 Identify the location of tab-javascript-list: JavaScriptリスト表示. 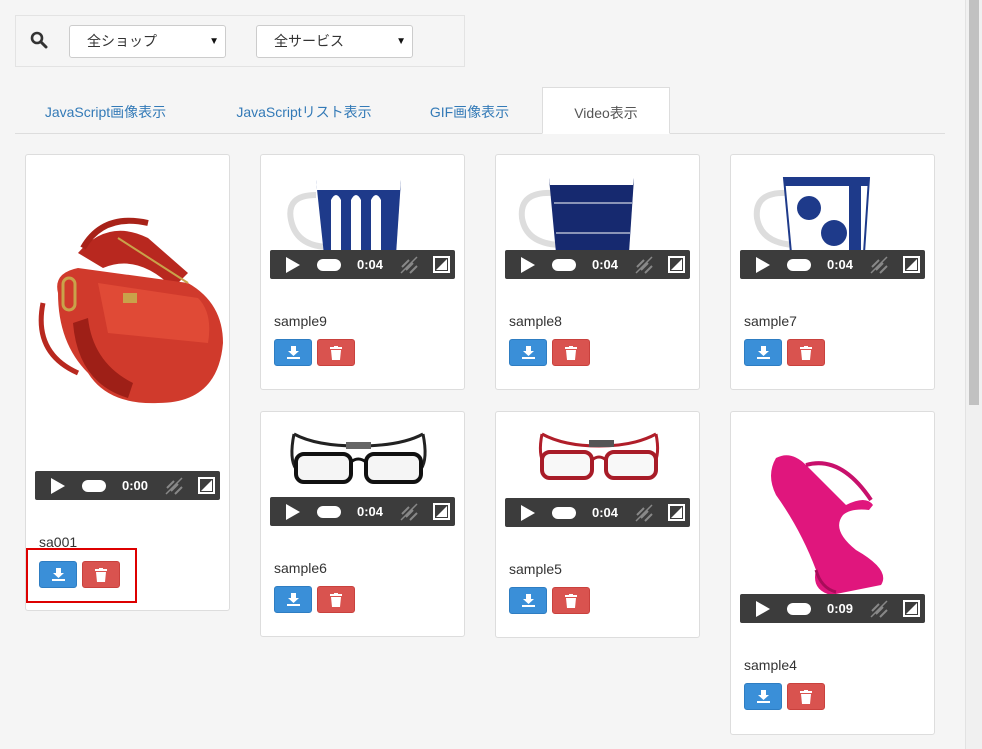
(304, 110).